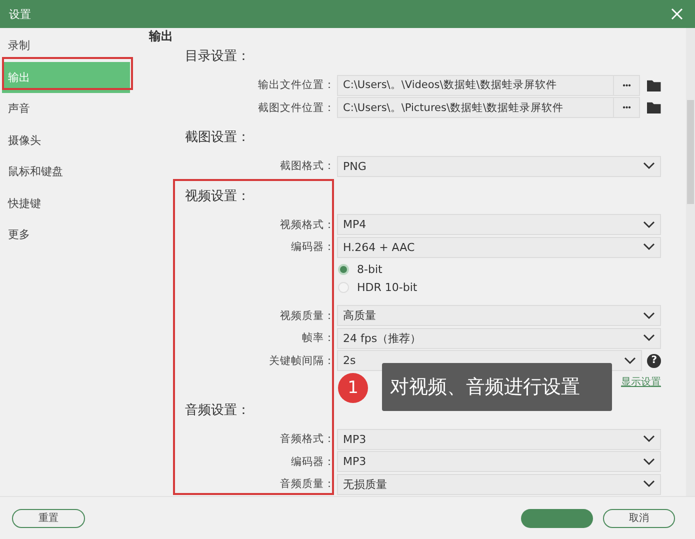 The height and width of the screenshot is (539, 695). I want to click on section-heading: 截图设置：, so click(217, 137).